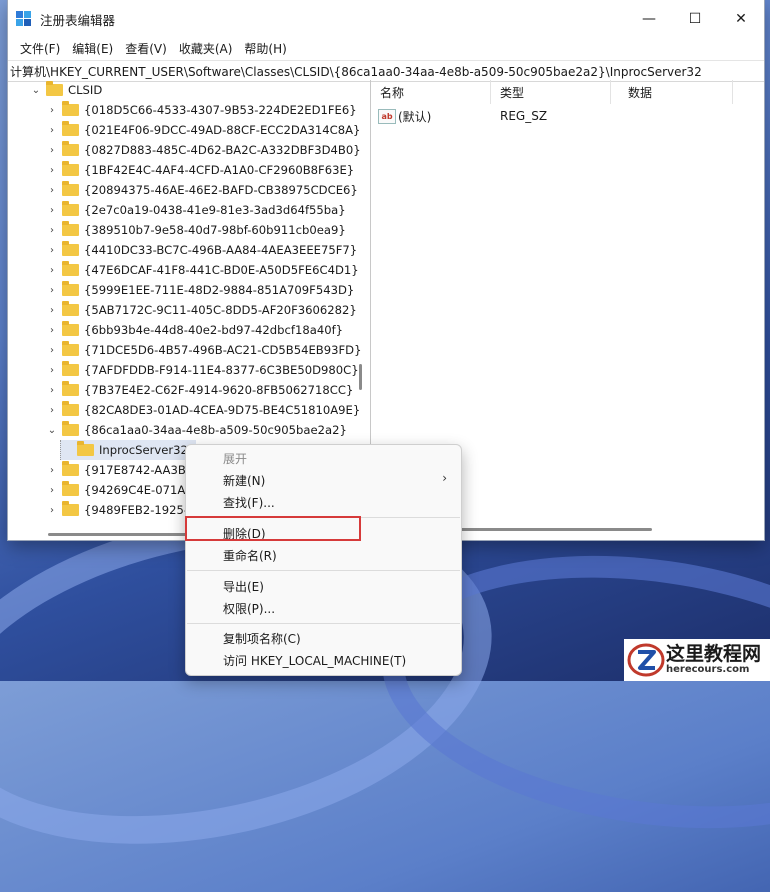  I want to click on tree-item: › {7B37E4E2-C62F-4914-9620-8FB5062718CC}, so click(199, 390).